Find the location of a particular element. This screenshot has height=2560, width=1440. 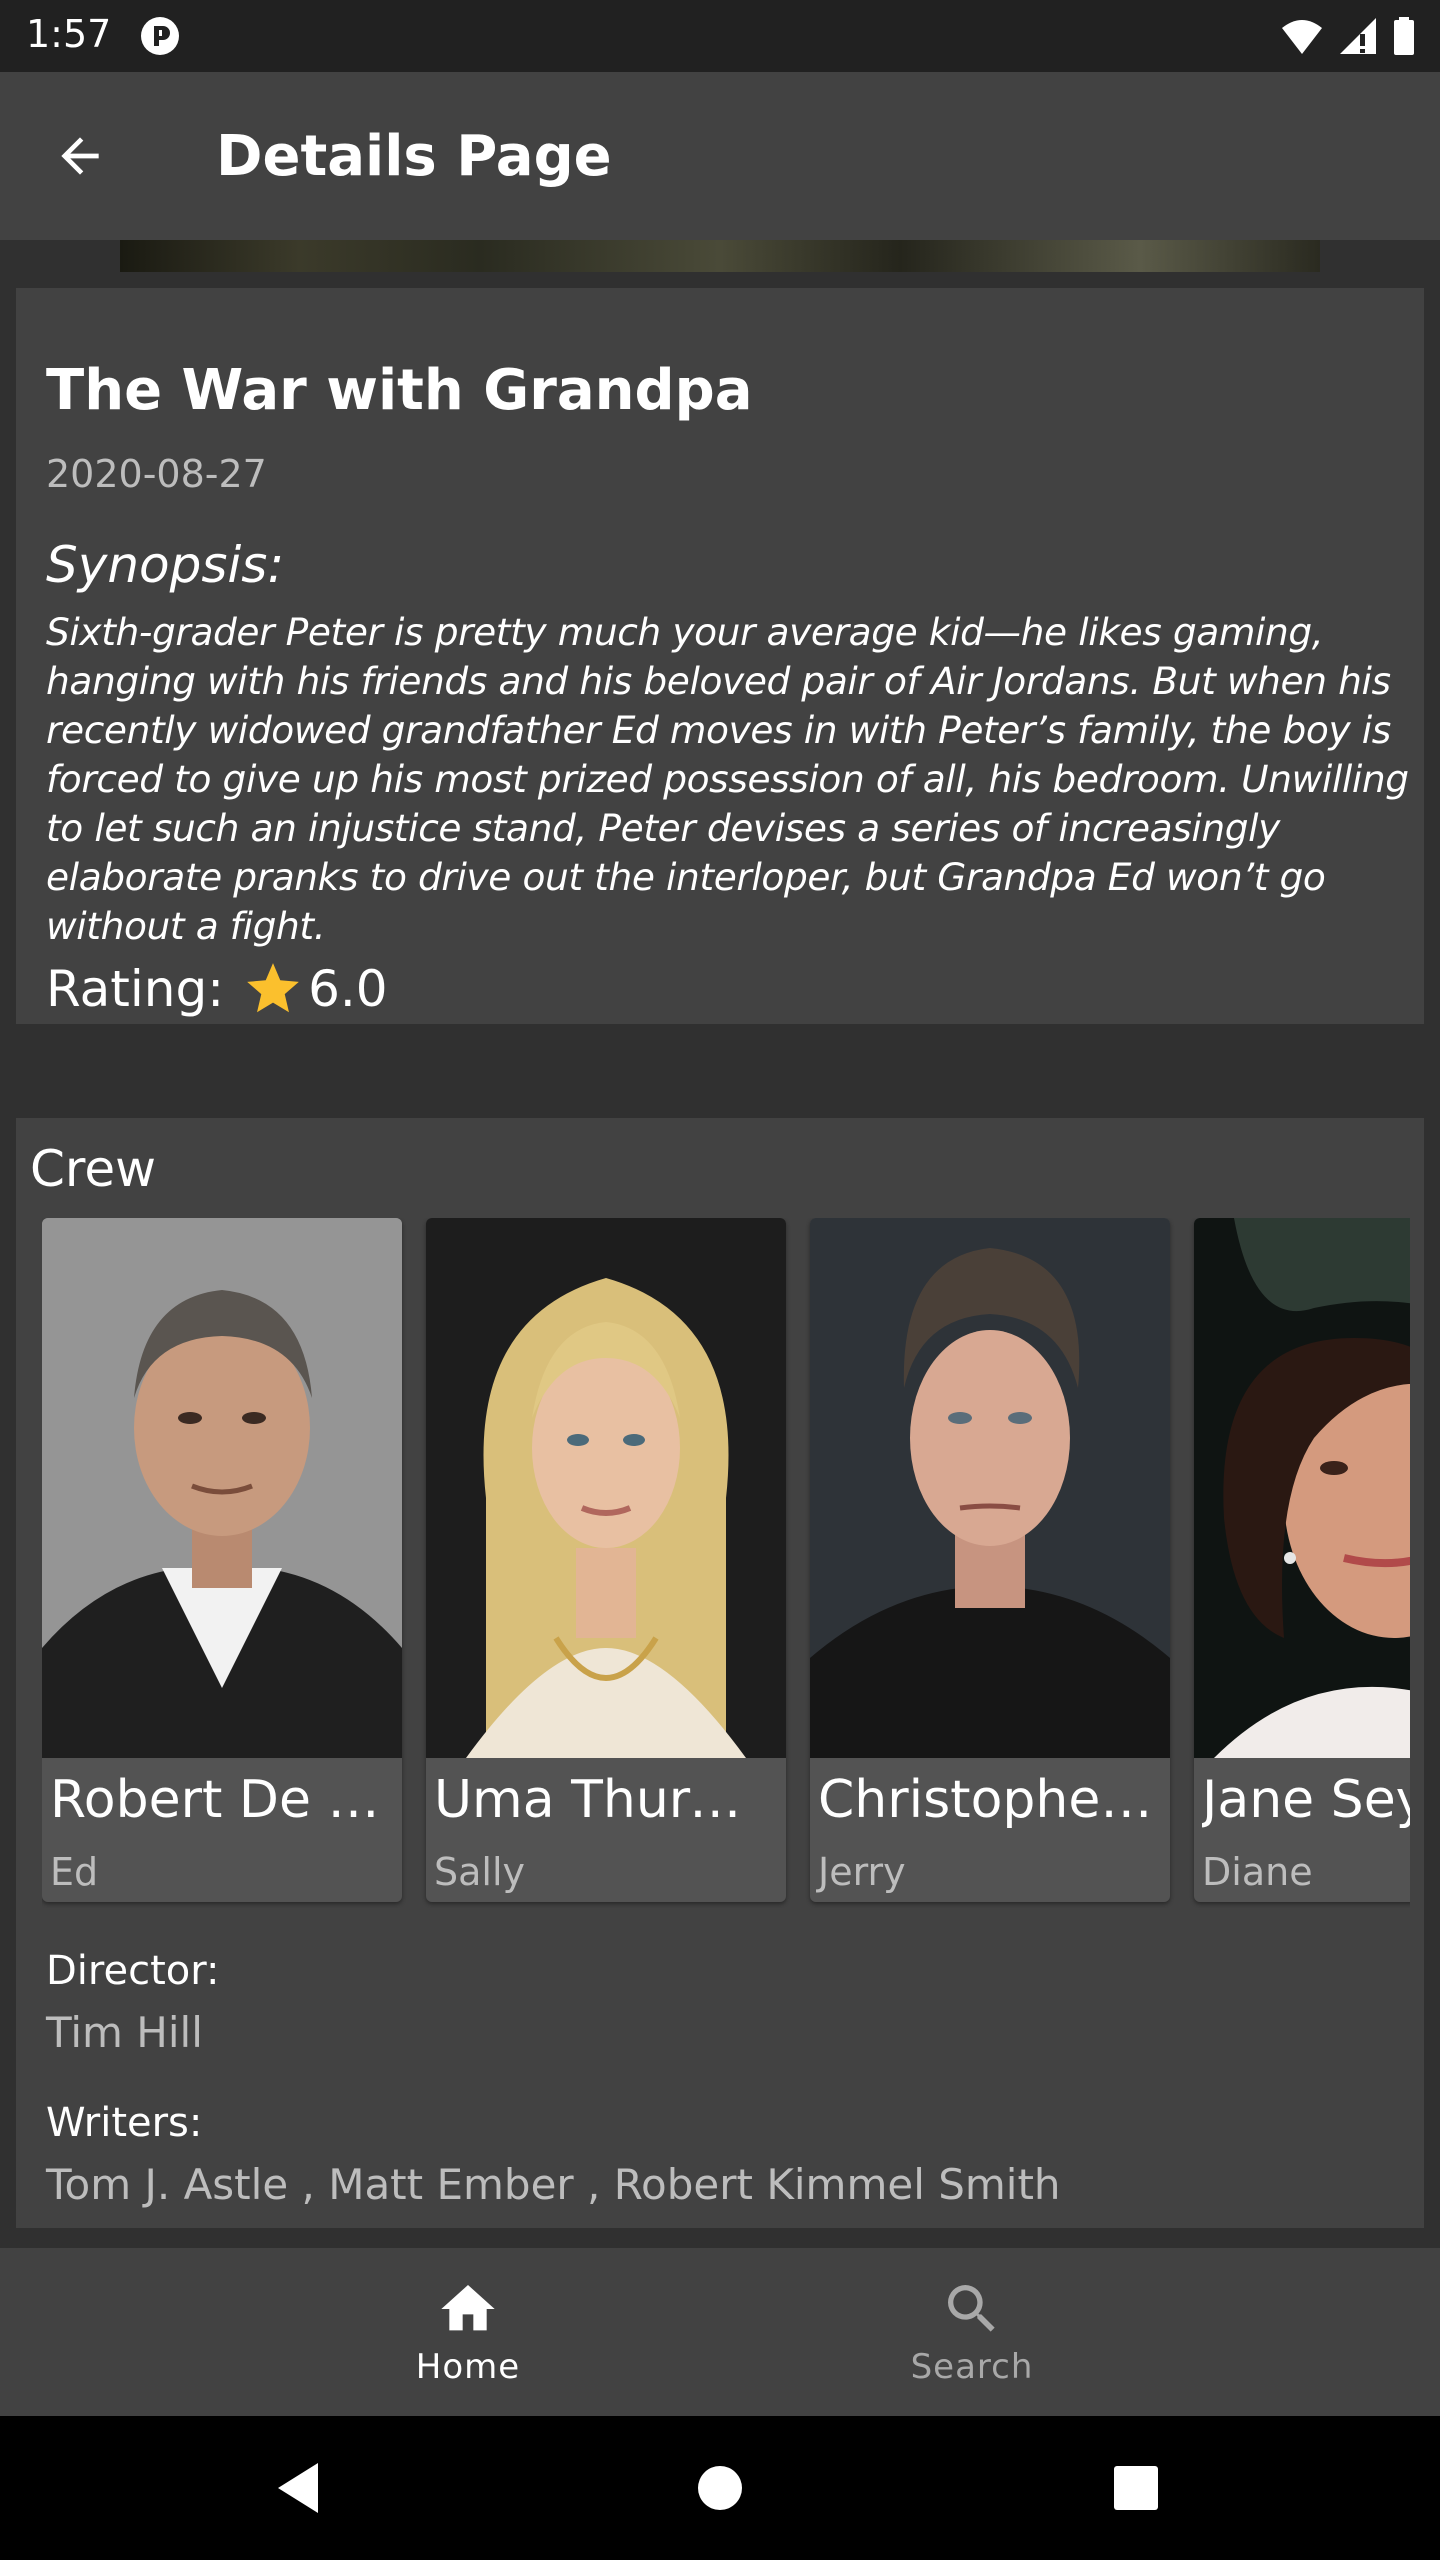

app-notification-icon is located at coordinates (160, 36).